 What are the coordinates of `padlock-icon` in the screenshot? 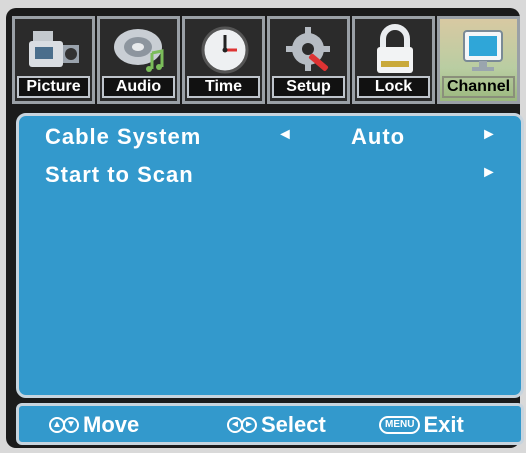 It's located at (395, 48).